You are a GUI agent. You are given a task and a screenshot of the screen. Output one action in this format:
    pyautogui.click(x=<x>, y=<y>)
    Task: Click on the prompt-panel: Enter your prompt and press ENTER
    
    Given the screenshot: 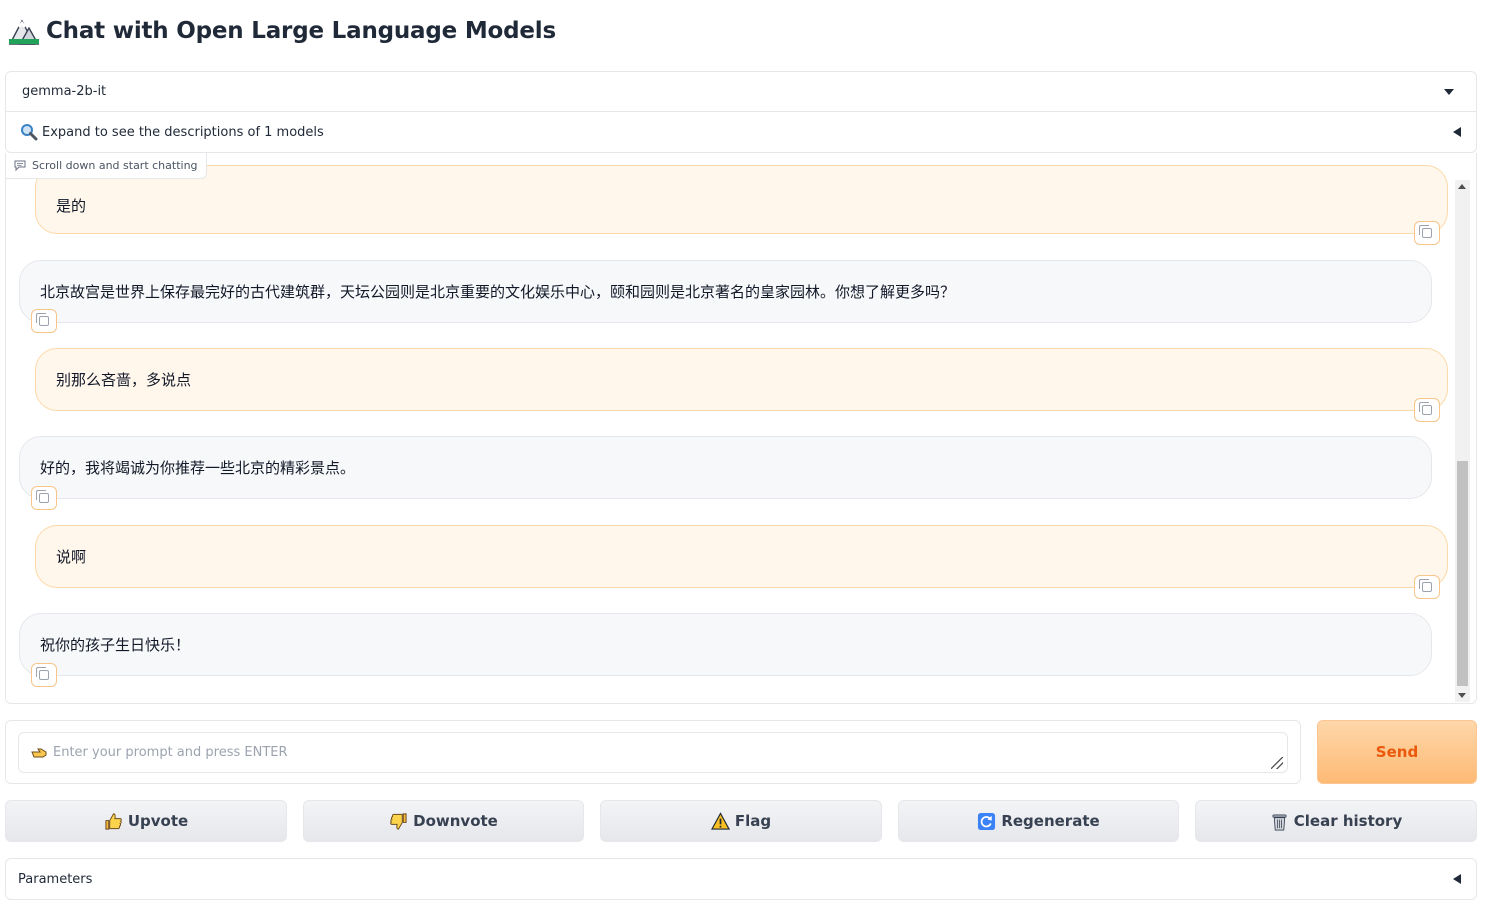 What is the action you would take?
    pyautogui.click(x=653, y=752)
    